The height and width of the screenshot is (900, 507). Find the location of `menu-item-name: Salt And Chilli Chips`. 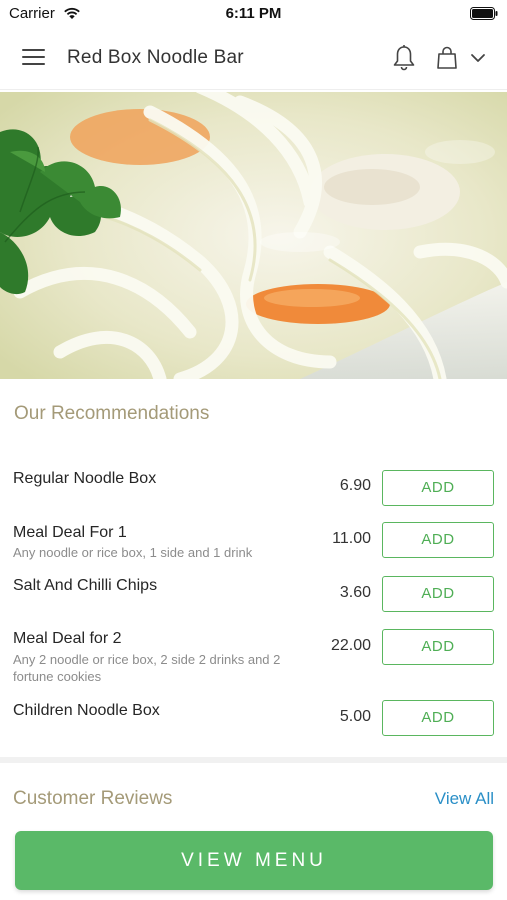

menu-item-name: Salt And Chilli Chips is located at coordinates (85, 585).